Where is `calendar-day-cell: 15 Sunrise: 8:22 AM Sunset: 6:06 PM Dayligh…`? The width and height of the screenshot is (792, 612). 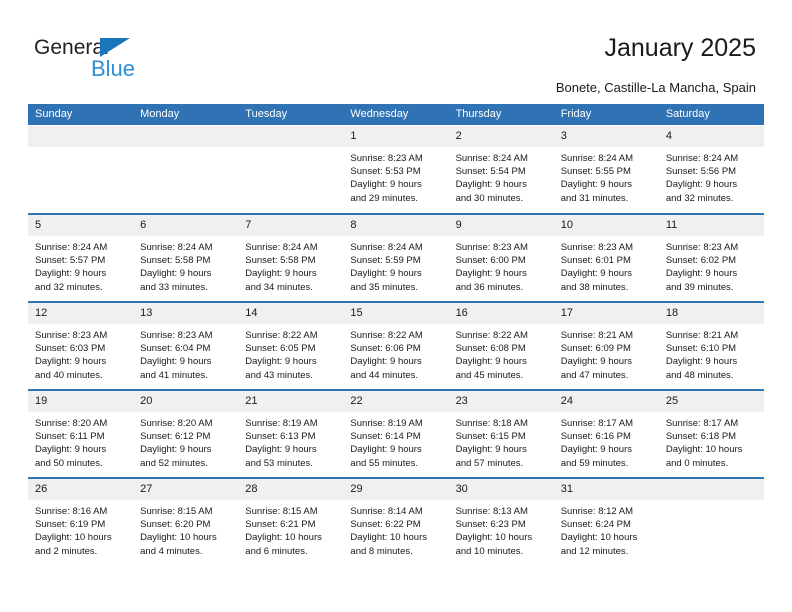
calendar-day-cell: 15 Sunrise: 8:22 AM Sunset: 6:06 PM Dayligh… is located at coordinates (396, 346).